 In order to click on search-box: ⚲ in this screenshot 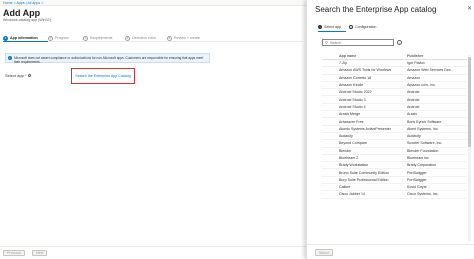, I will do `click(358, 42)`.